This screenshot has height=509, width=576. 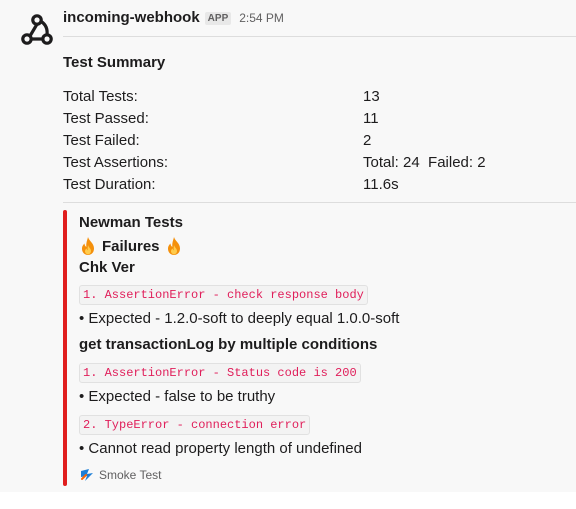 I want to click on summary-row: Test Duration: 11.6s, so click(x=313, y=185).